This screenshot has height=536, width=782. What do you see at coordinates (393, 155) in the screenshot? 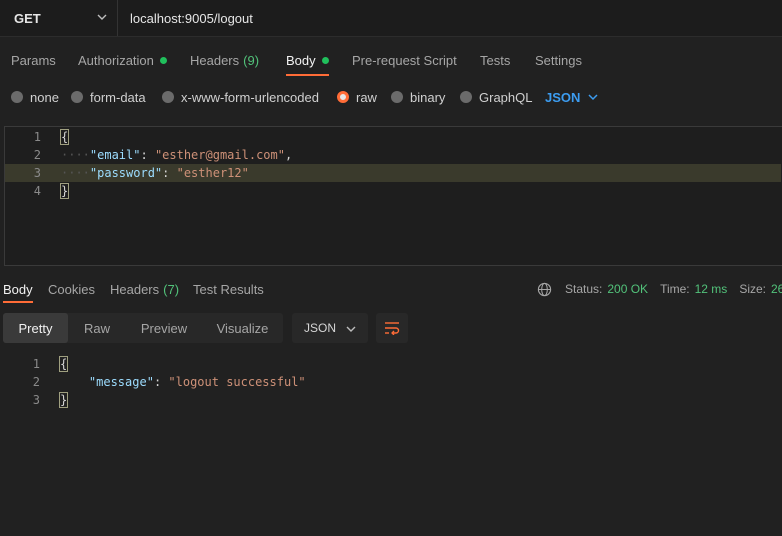
I see `code-line: 2 ····"email": "esther@gmail.com",` at bounding box center [393, 155].